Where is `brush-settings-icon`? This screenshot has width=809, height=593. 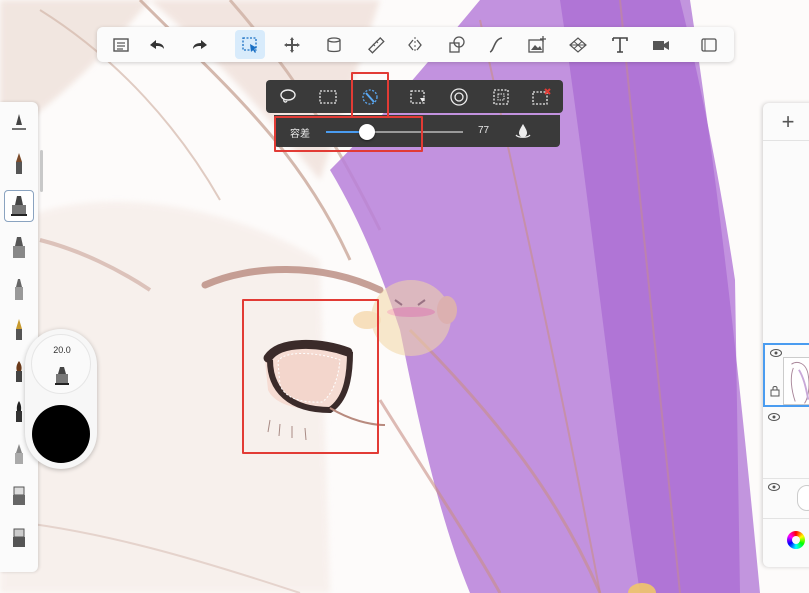
brush-settings-icon is located at coordinates (19, 124).